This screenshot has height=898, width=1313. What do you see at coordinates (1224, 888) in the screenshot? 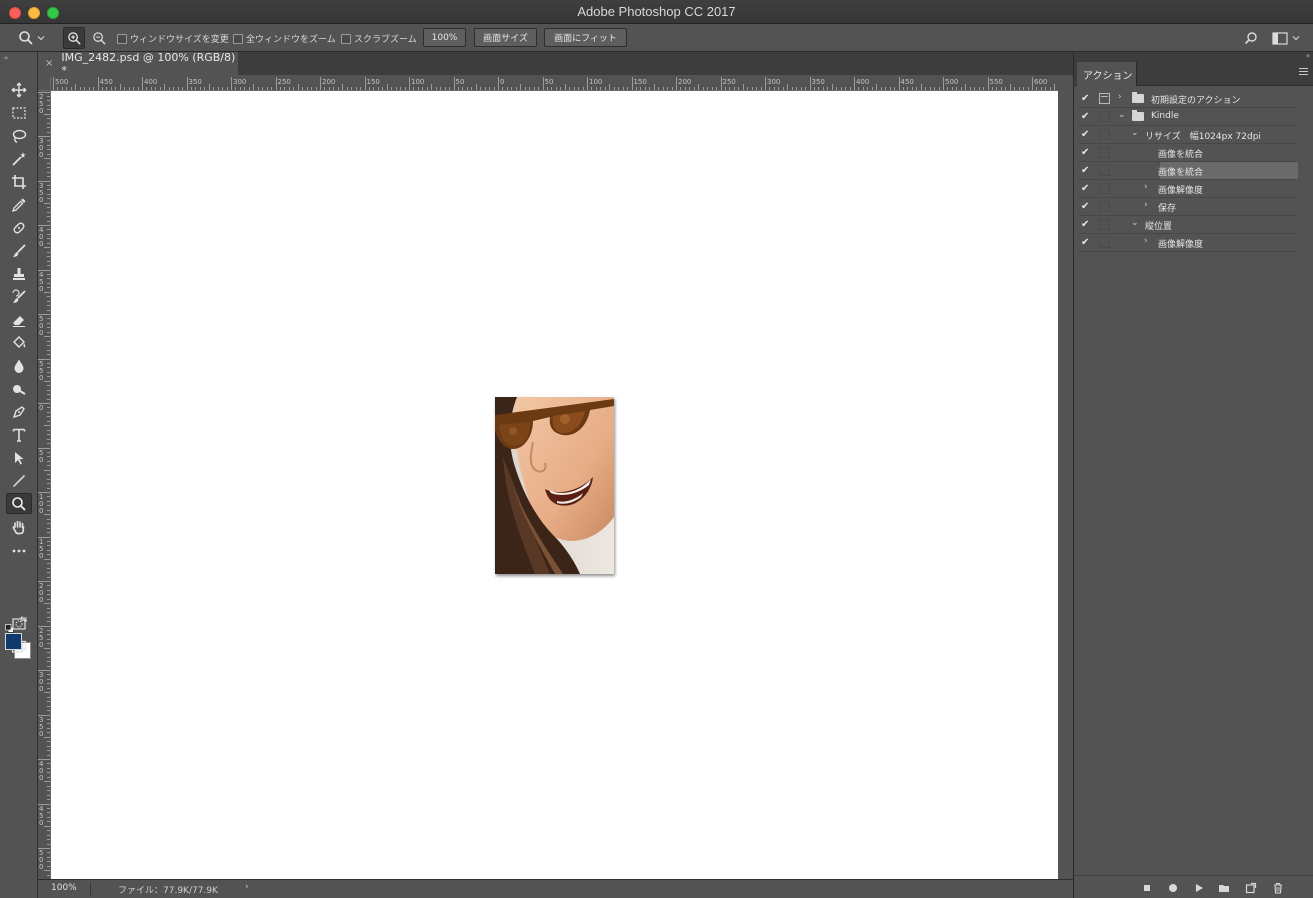
I see `new-set-button` at bounding box center [1224, 888].